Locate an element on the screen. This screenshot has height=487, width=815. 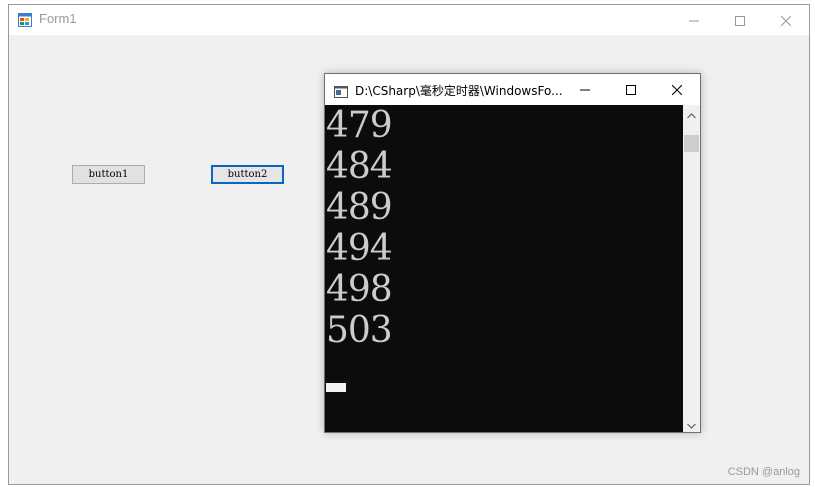
console-close-button is located at coordinates (677, 89).